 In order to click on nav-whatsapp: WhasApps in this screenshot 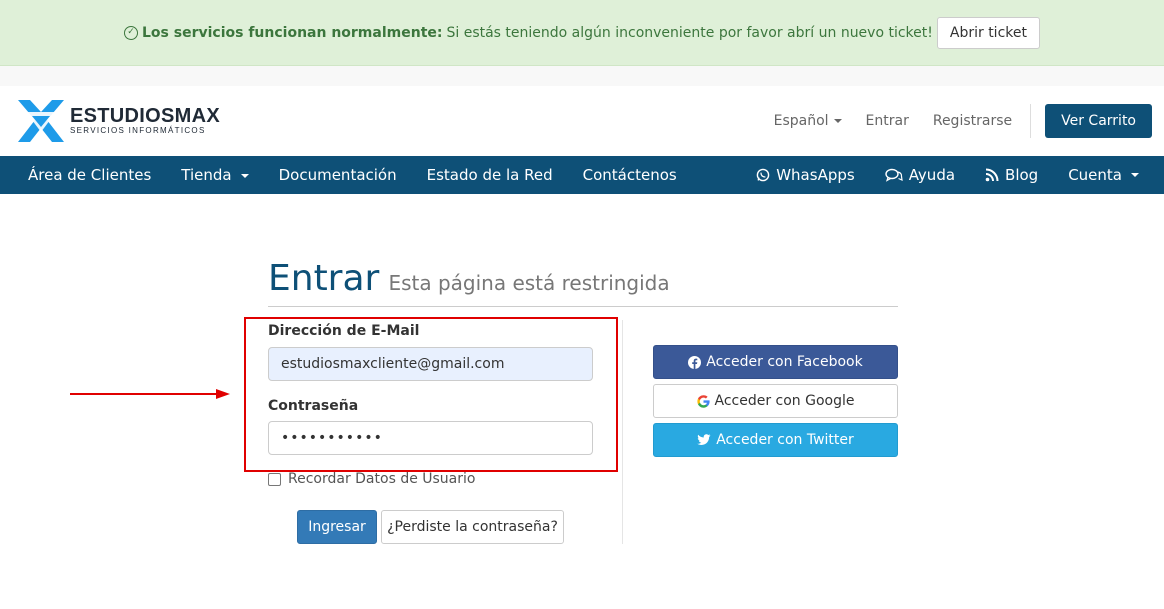, I will do `click(805, 175)`.